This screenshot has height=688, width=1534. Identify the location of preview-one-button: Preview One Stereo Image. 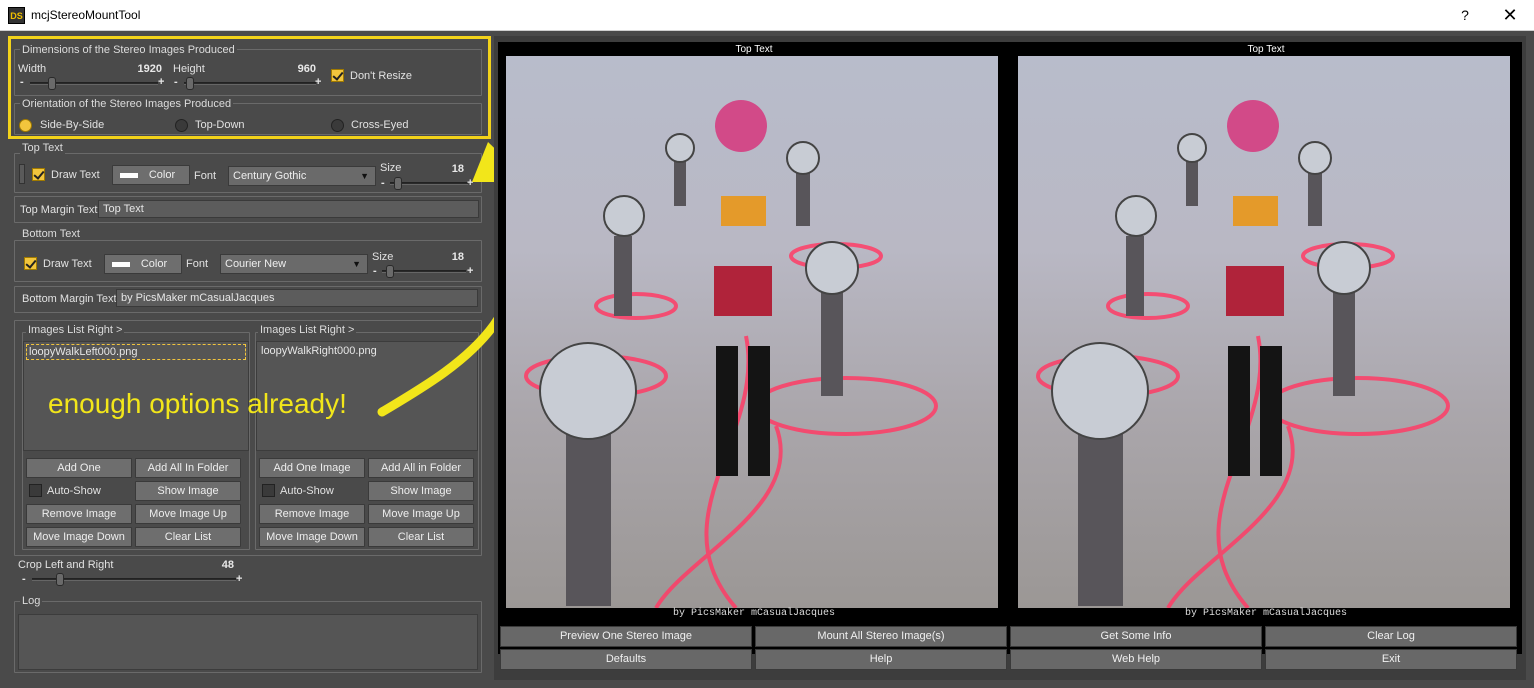
(626, 636).